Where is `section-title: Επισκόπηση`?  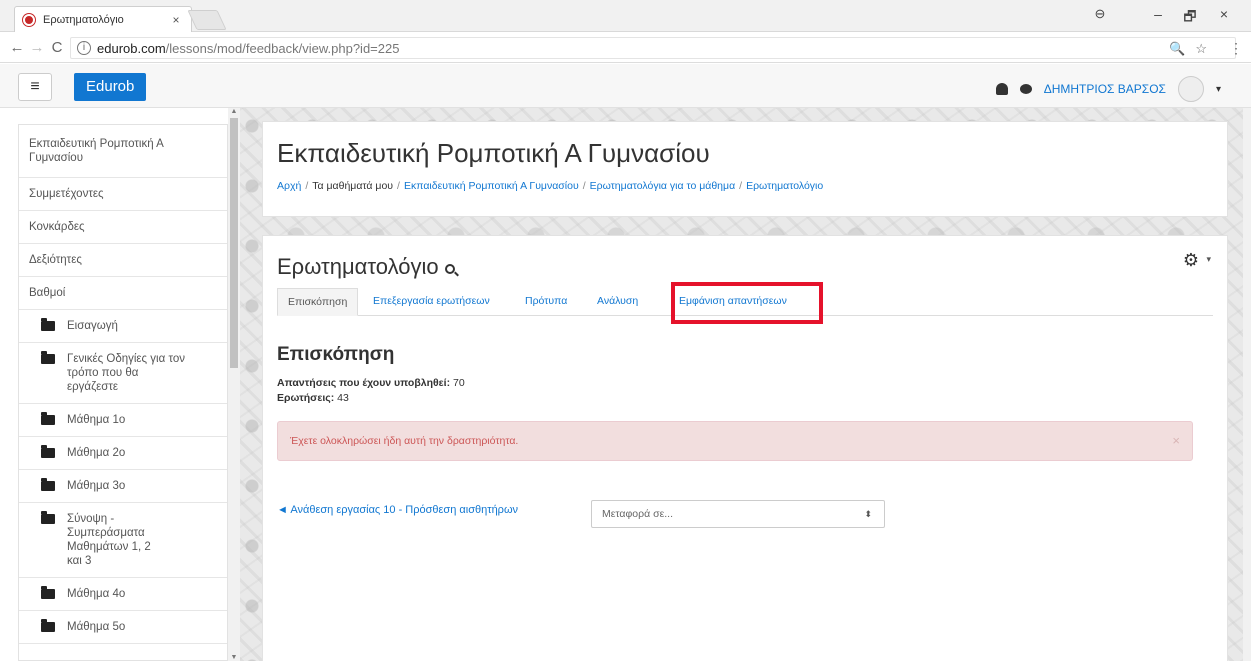 section-title: Επισκόπηση is located at coordinates (336, 354).